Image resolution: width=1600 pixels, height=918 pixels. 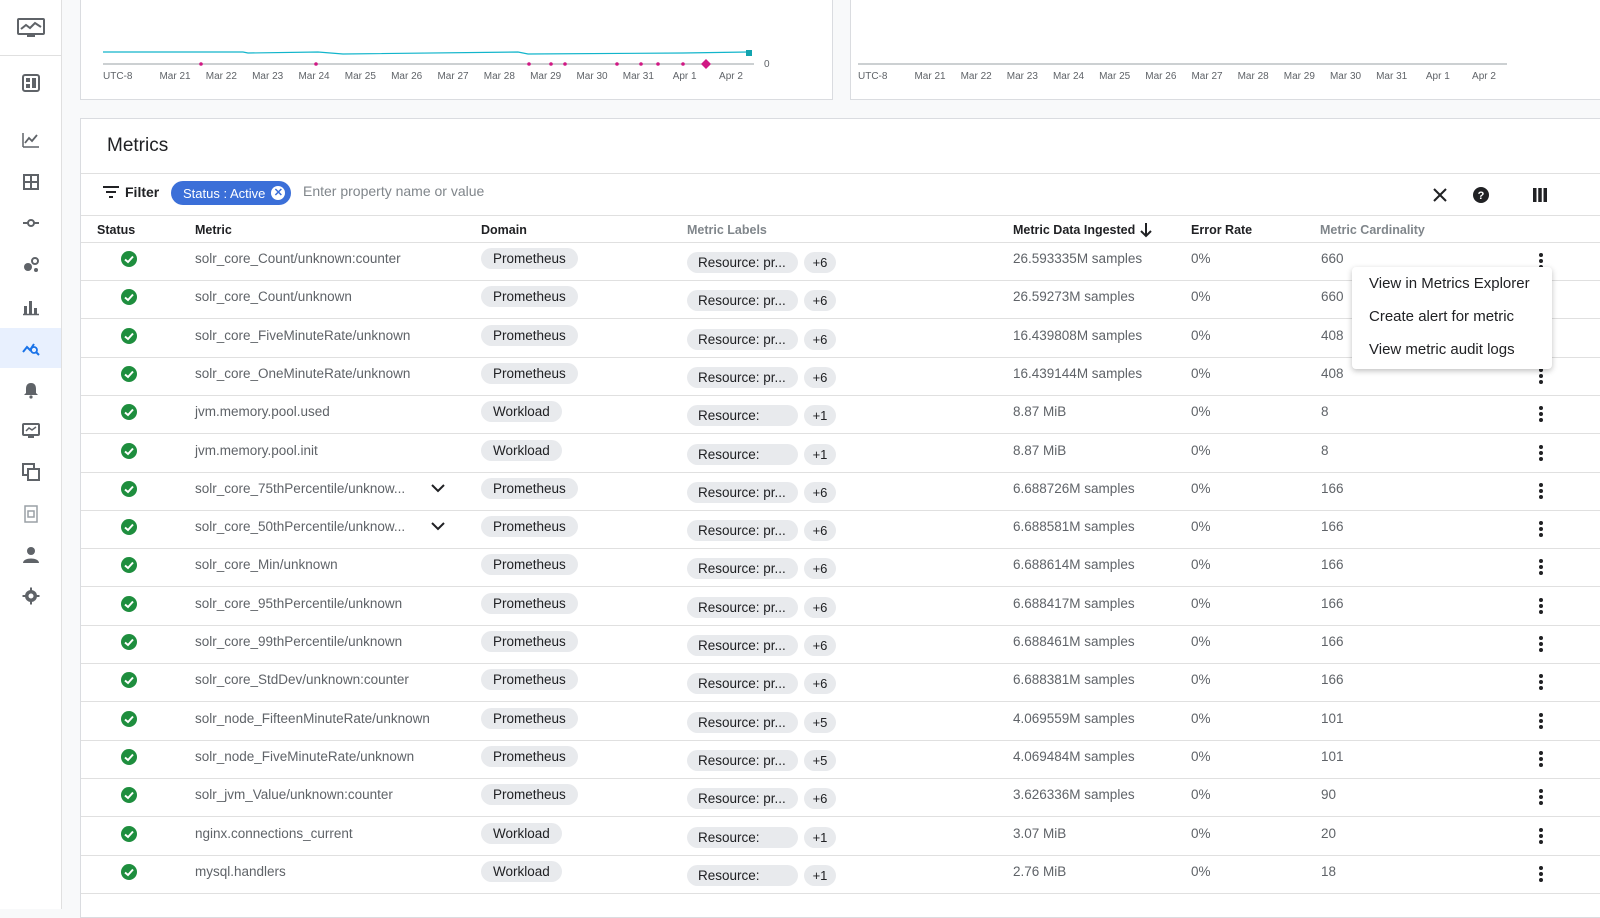 I want to click on nav-grid, so click(x=30, y=182).